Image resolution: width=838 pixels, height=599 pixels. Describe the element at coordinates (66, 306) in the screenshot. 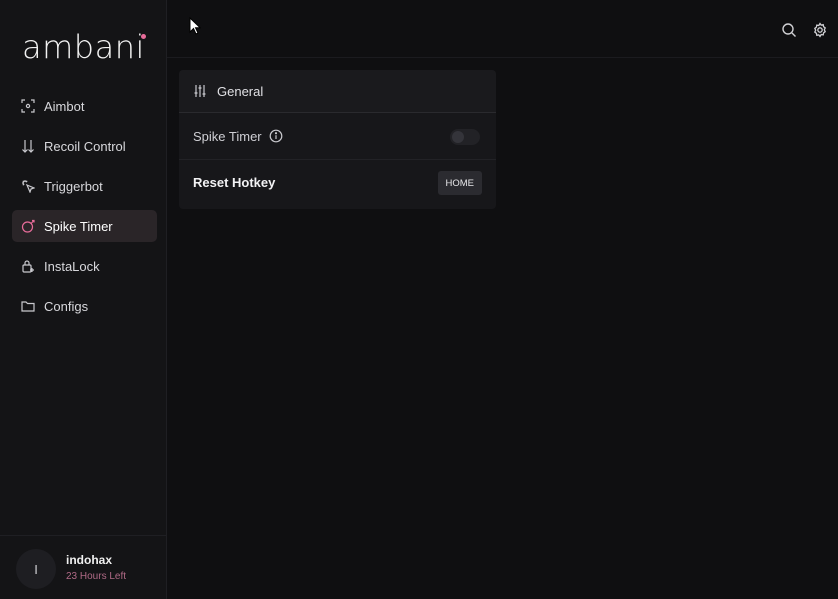

I see `sidebar-item-label: Configs` at that location.